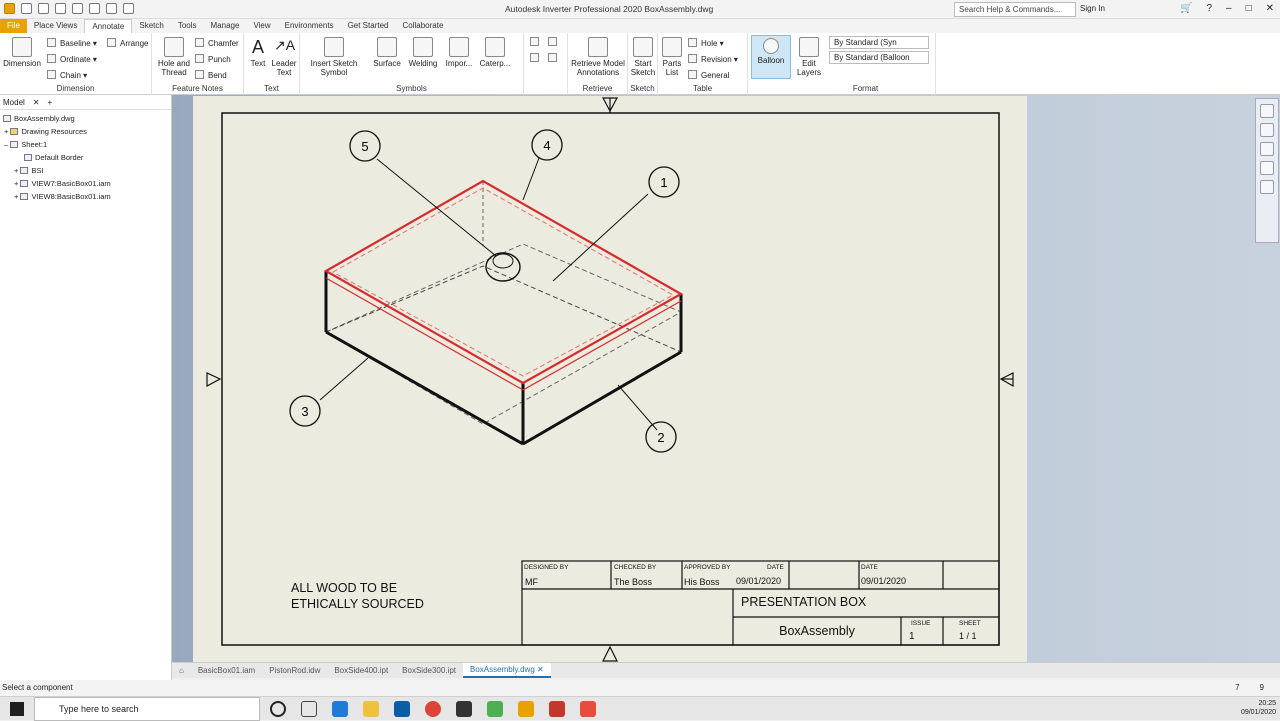 The image size is (1280, 721). What do you see at coordinates (495, 709) in the screenshot?
I see `camtasia-icon` at bounding box center [495, 709].